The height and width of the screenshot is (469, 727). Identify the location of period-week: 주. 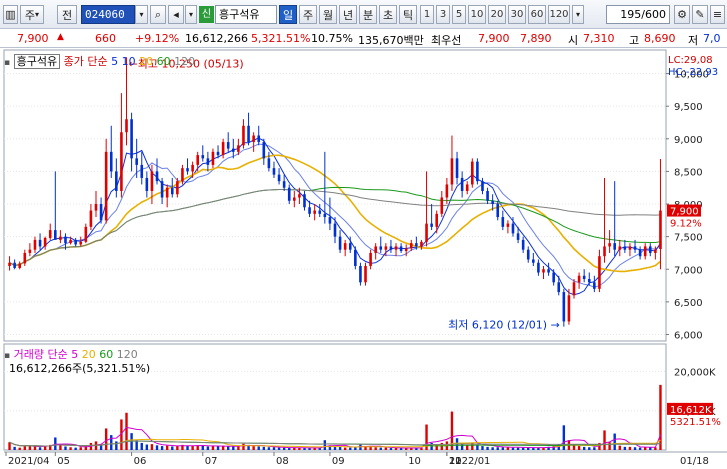
(308, 14).